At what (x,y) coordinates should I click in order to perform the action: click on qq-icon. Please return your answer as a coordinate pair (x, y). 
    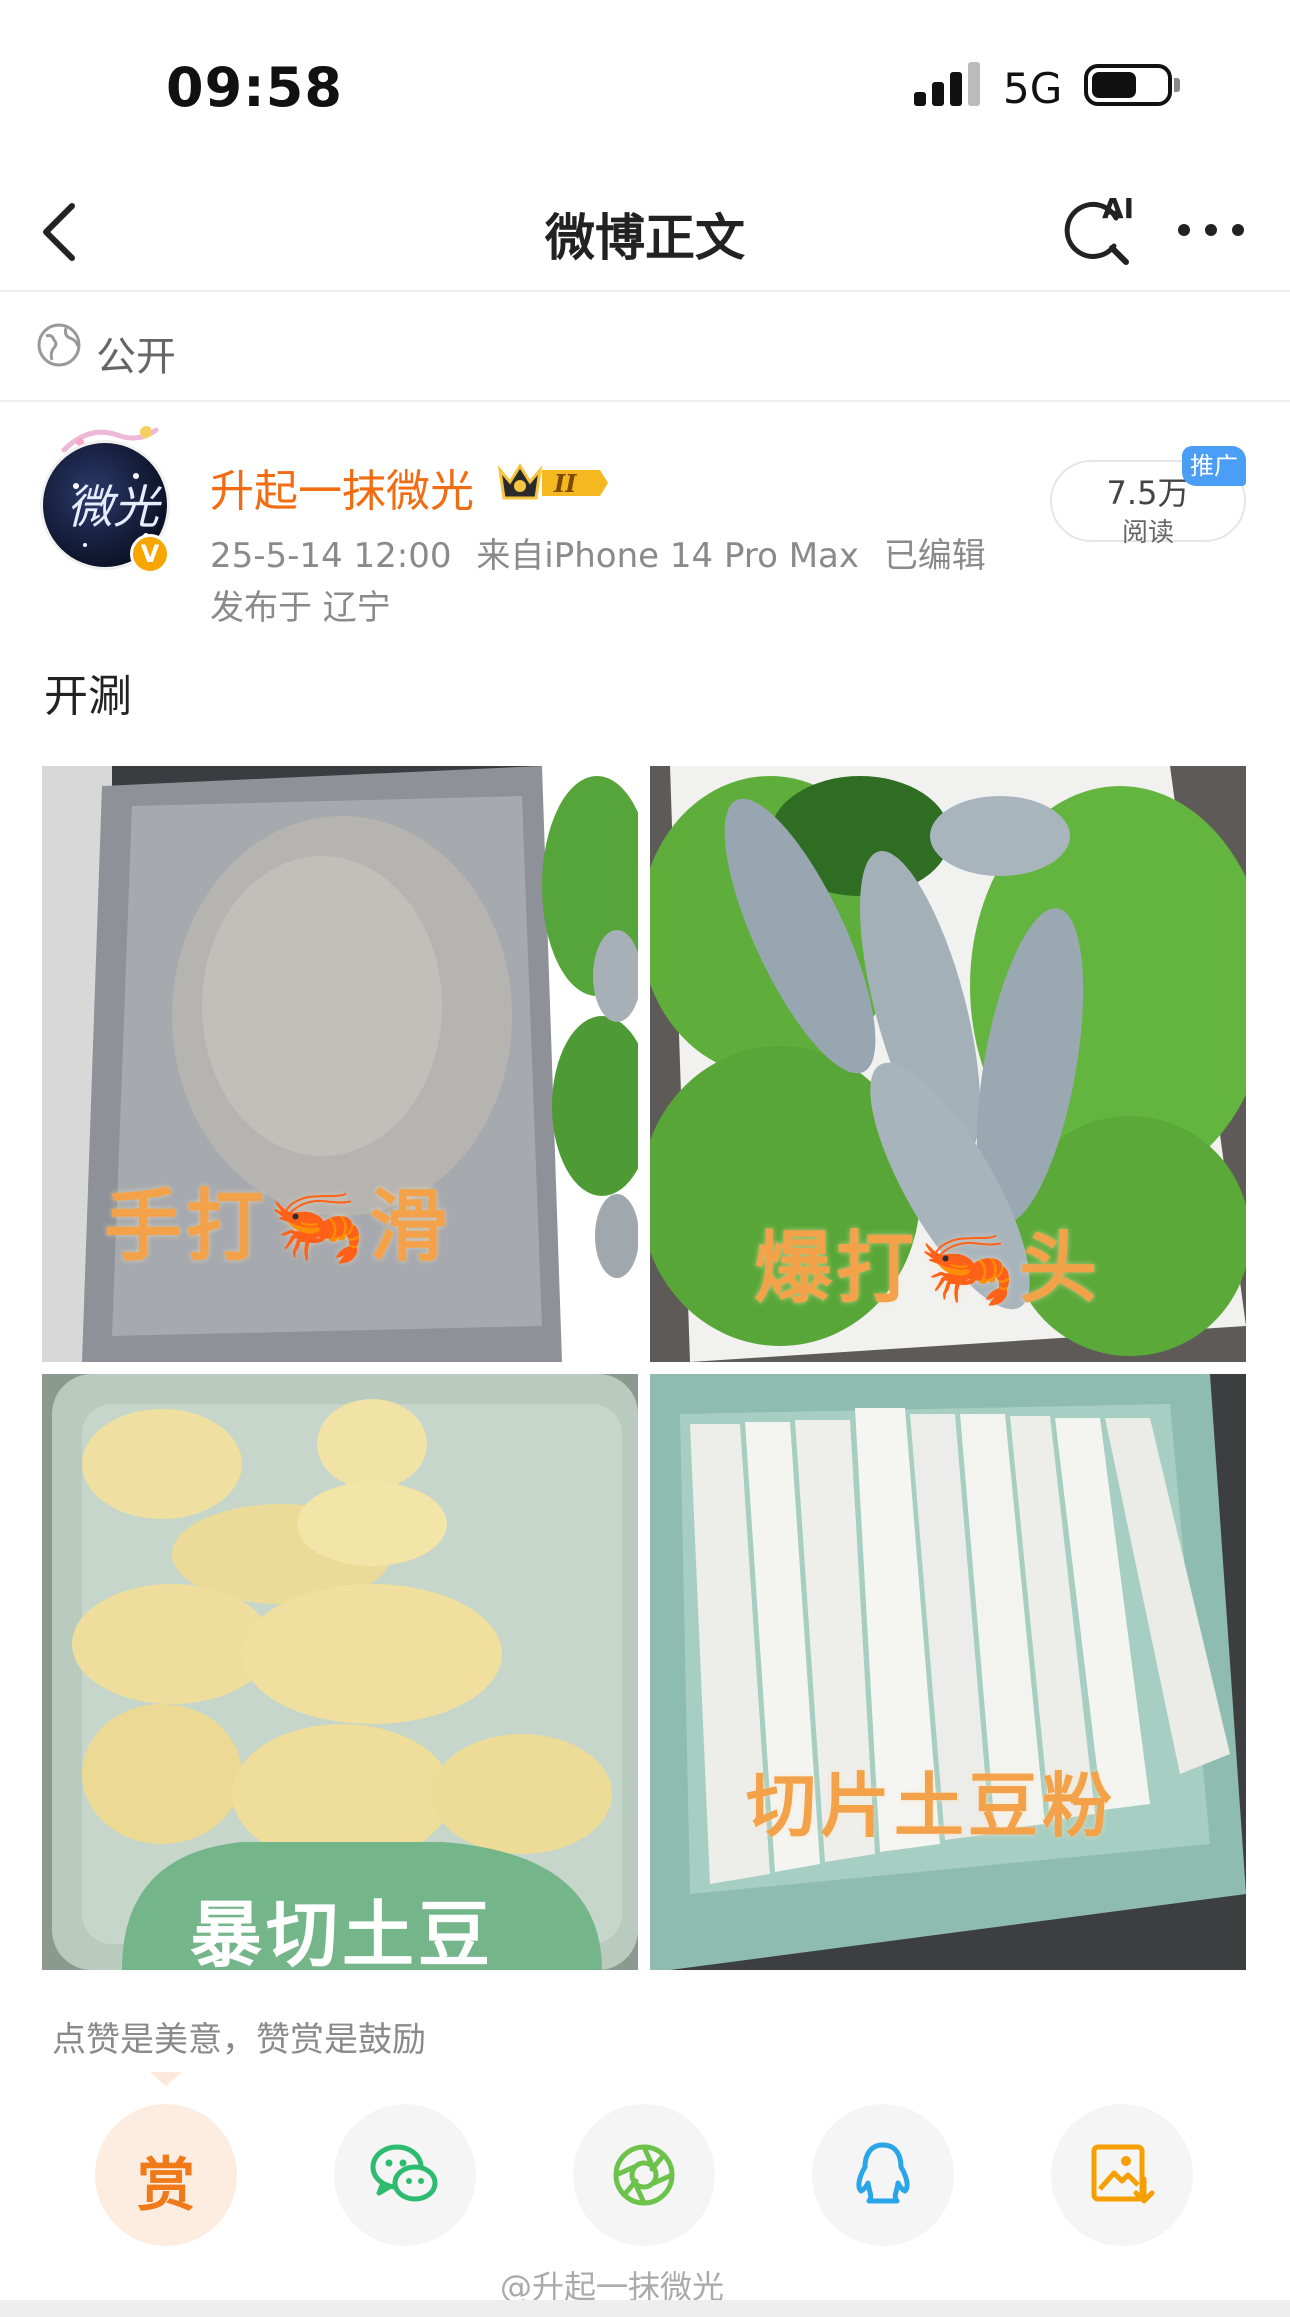
    Looking at the image, I should click on (883, 2173).